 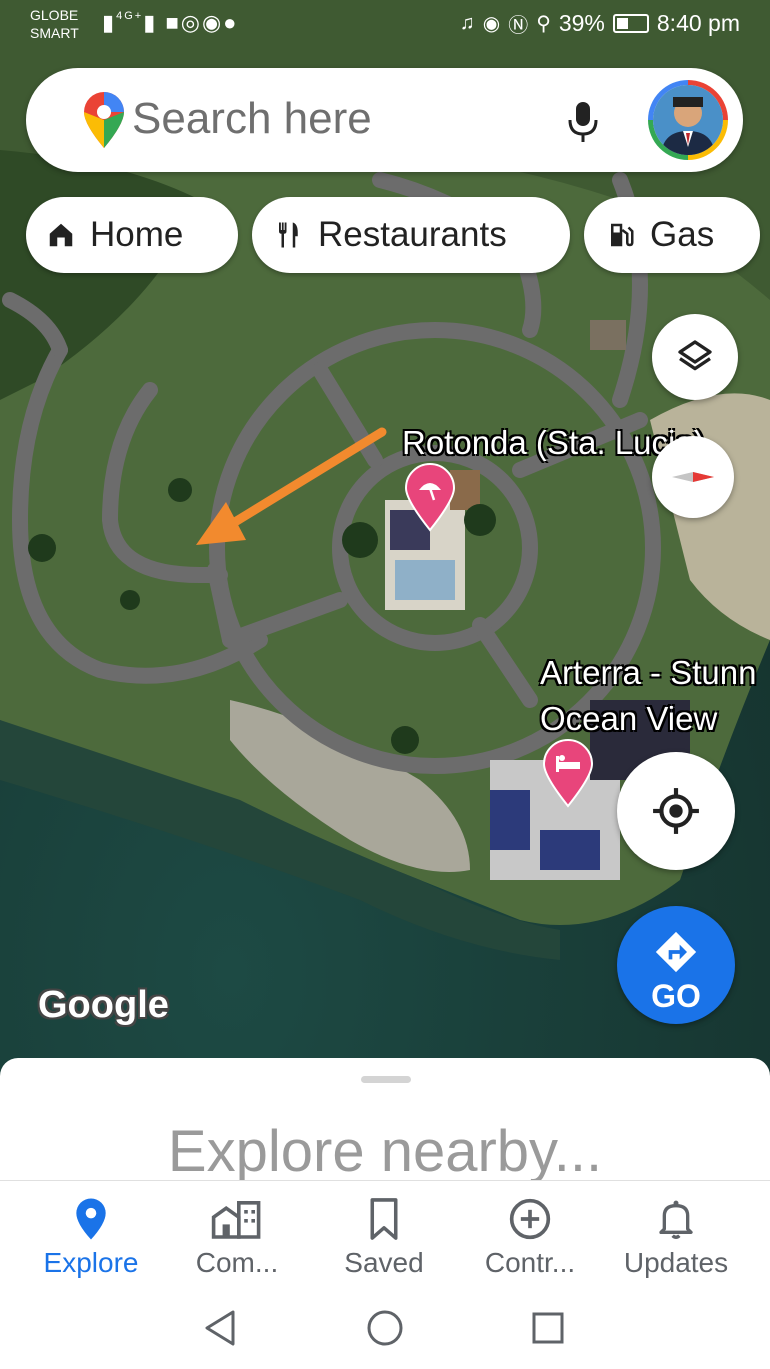 I want to click on chip-home: Home, so click(x=132, y=235).